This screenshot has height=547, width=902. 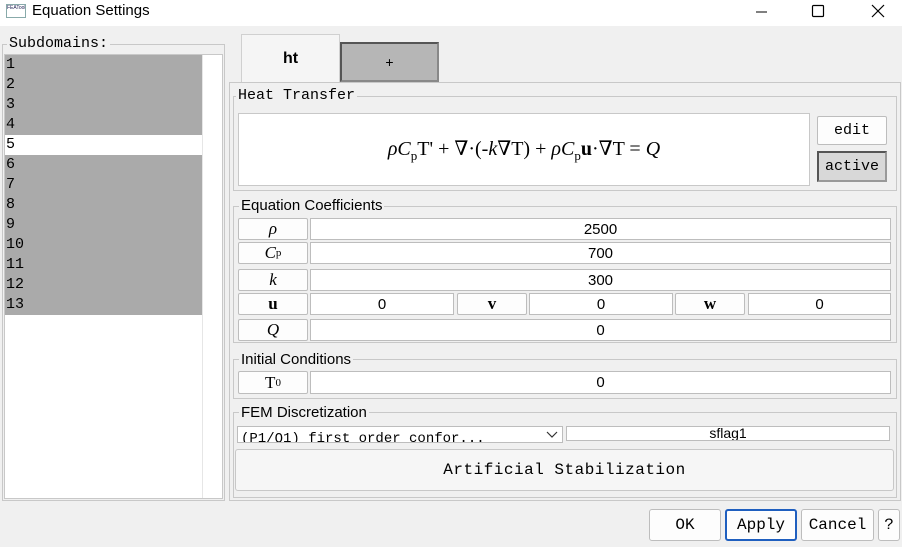 I want to click on k-input: 300, so click(x=600, y=280).